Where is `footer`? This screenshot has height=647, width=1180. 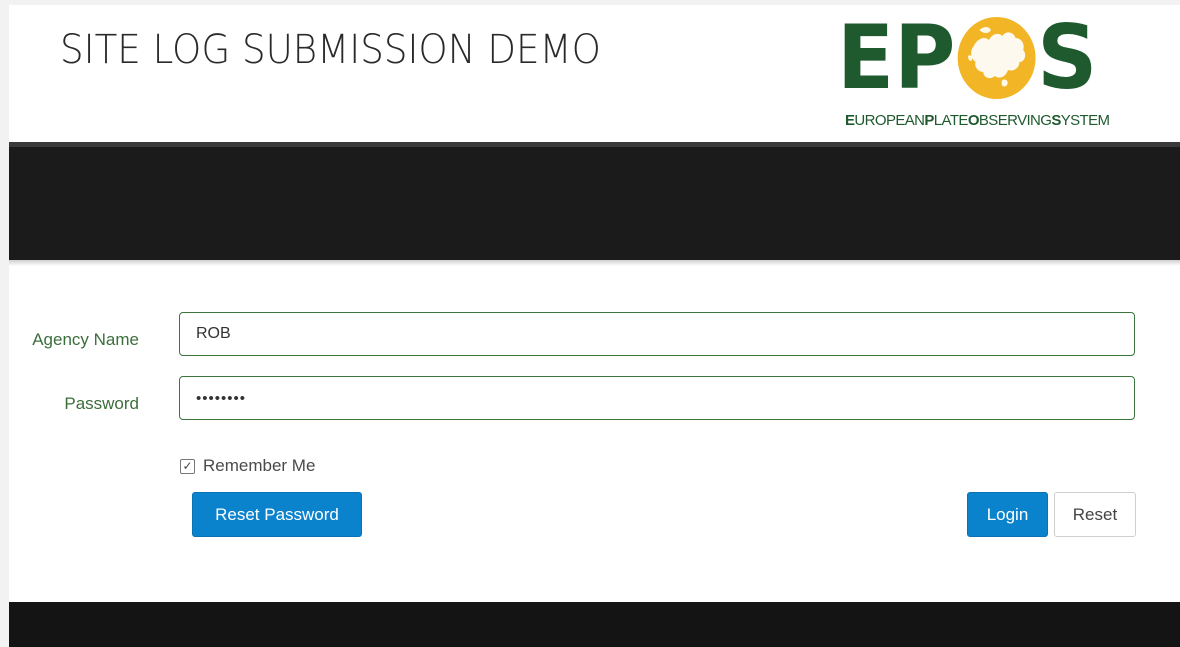
footer is located at coordinates (594, 624).